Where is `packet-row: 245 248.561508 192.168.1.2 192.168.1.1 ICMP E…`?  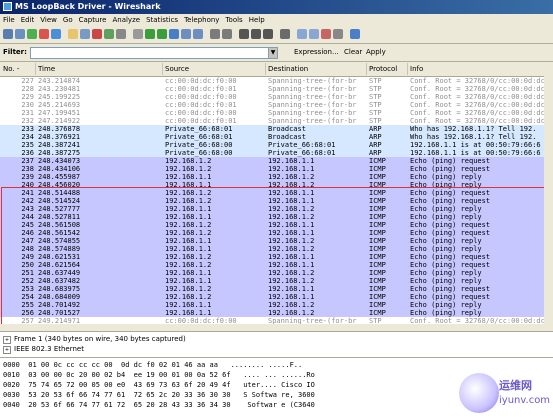 packet-row: 245 248.561508 192.168.1.2 192.168.1.1 ICMP E… is located at coordinates (276, 225).